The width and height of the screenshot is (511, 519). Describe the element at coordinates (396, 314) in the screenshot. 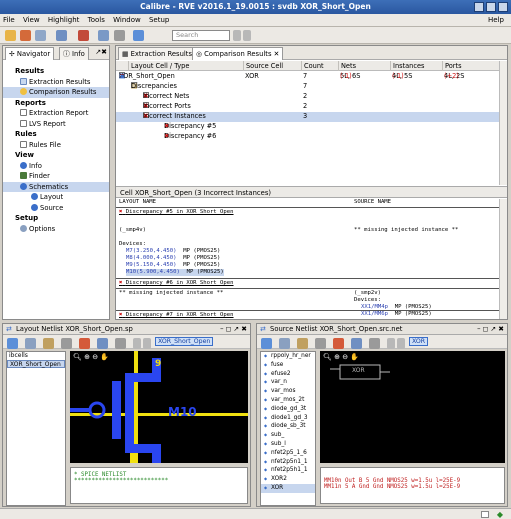

I see `device-line: XX1/MM6p MP (PMOS25)` at that location.